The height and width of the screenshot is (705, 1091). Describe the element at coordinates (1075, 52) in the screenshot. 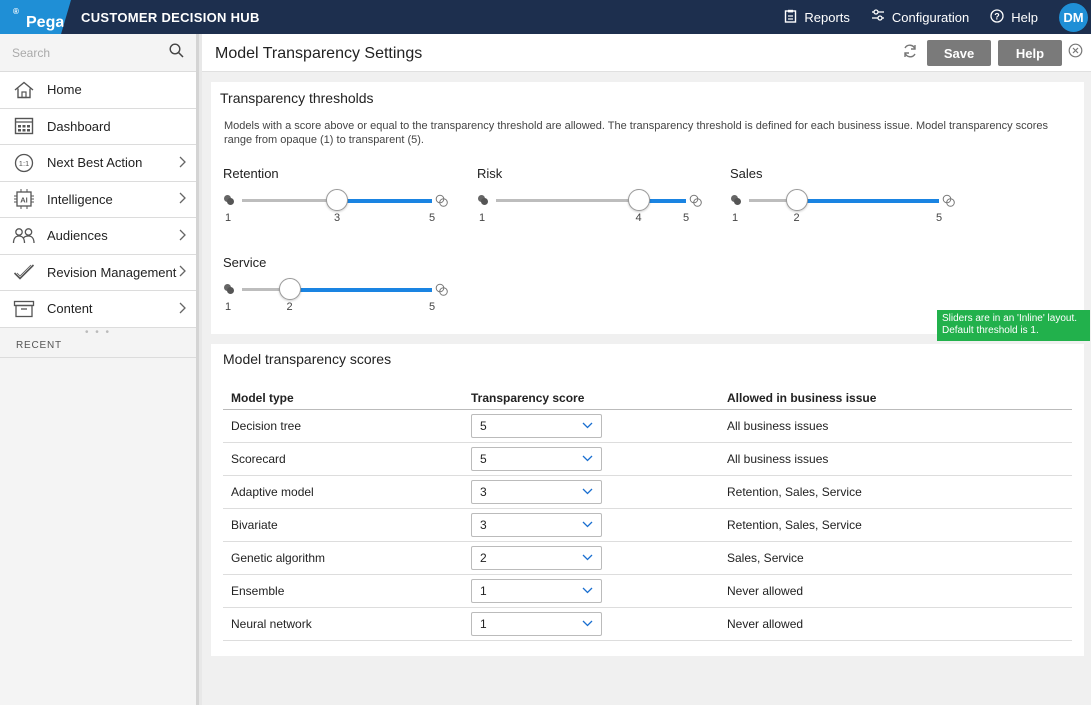

I see `close-icon` at that location.